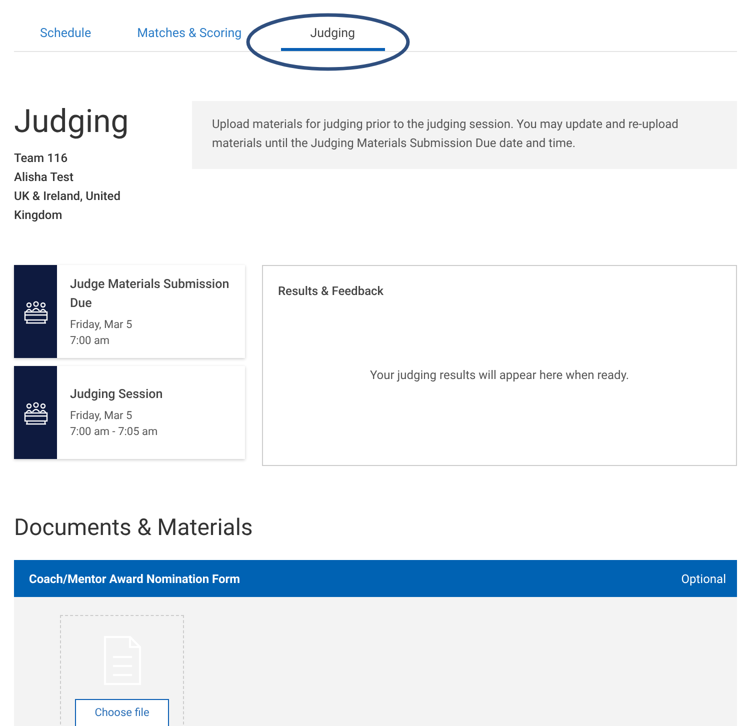 The image size is (751, 726). What do you see at coordinates (41, 158) in the screenshot?
I see `team-info-line: Team 116` at bounding box center [41, 158].